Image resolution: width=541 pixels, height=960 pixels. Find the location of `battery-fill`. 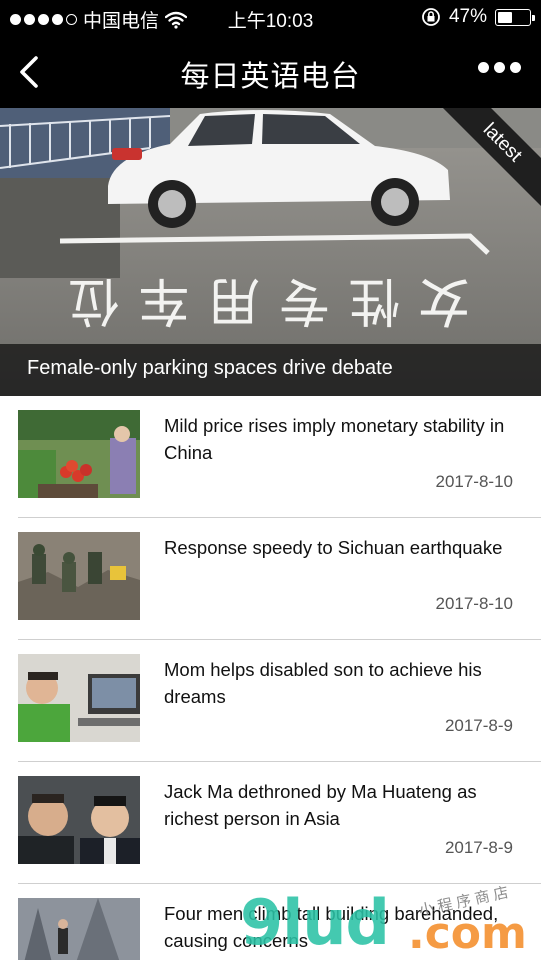

battery-fill is located at coordinates (505, 17).